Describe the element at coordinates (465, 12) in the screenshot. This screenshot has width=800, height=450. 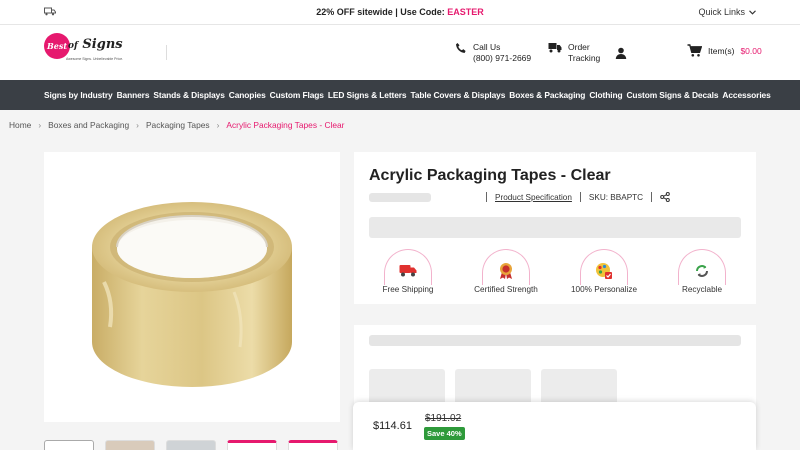
I see `promo-code: EASTER` at that location.